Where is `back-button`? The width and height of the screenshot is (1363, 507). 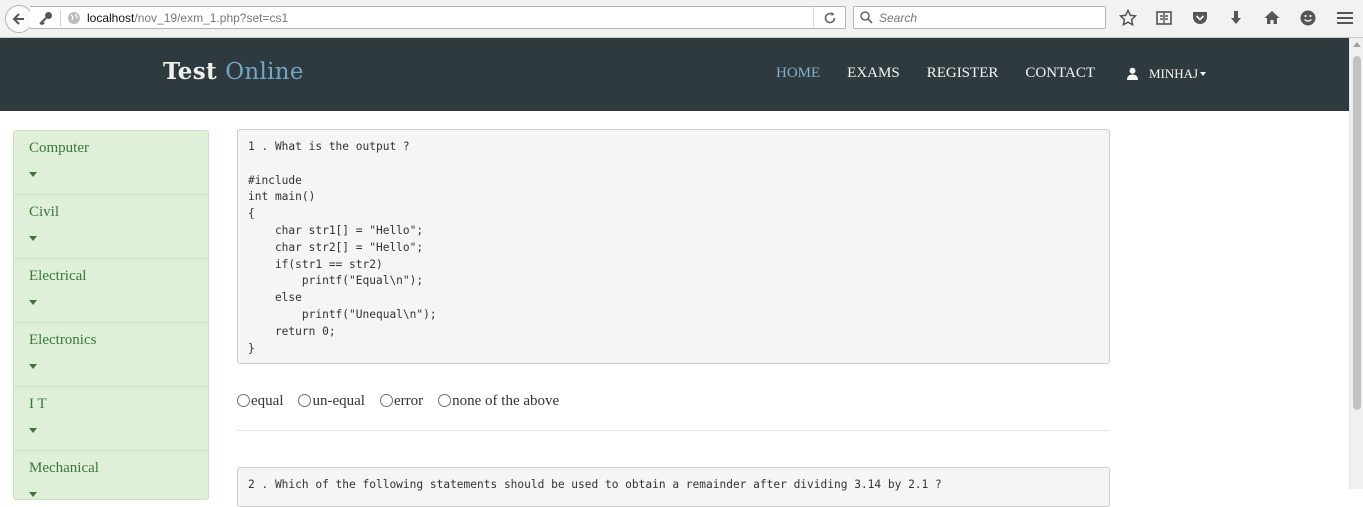
back-button is located at coordinates (19, 19).